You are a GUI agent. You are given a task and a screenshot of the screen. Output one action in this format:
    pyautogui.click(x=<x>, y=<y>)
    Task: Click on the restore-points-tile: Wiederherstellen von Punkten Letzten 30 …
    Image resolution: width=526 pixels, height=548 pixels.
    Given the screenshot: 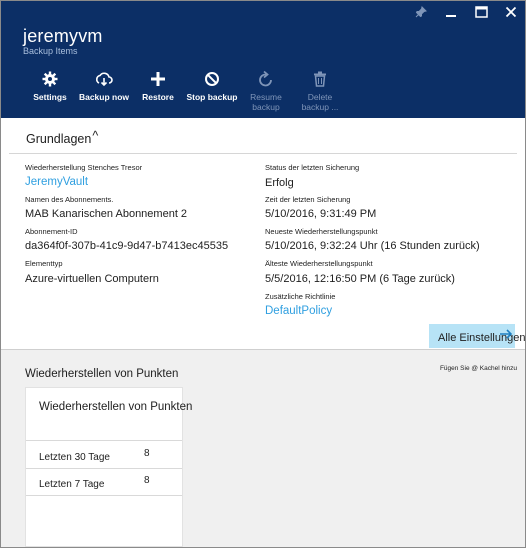 What is the action you would take?
    pyautogui.click(x=108, y=467)
    